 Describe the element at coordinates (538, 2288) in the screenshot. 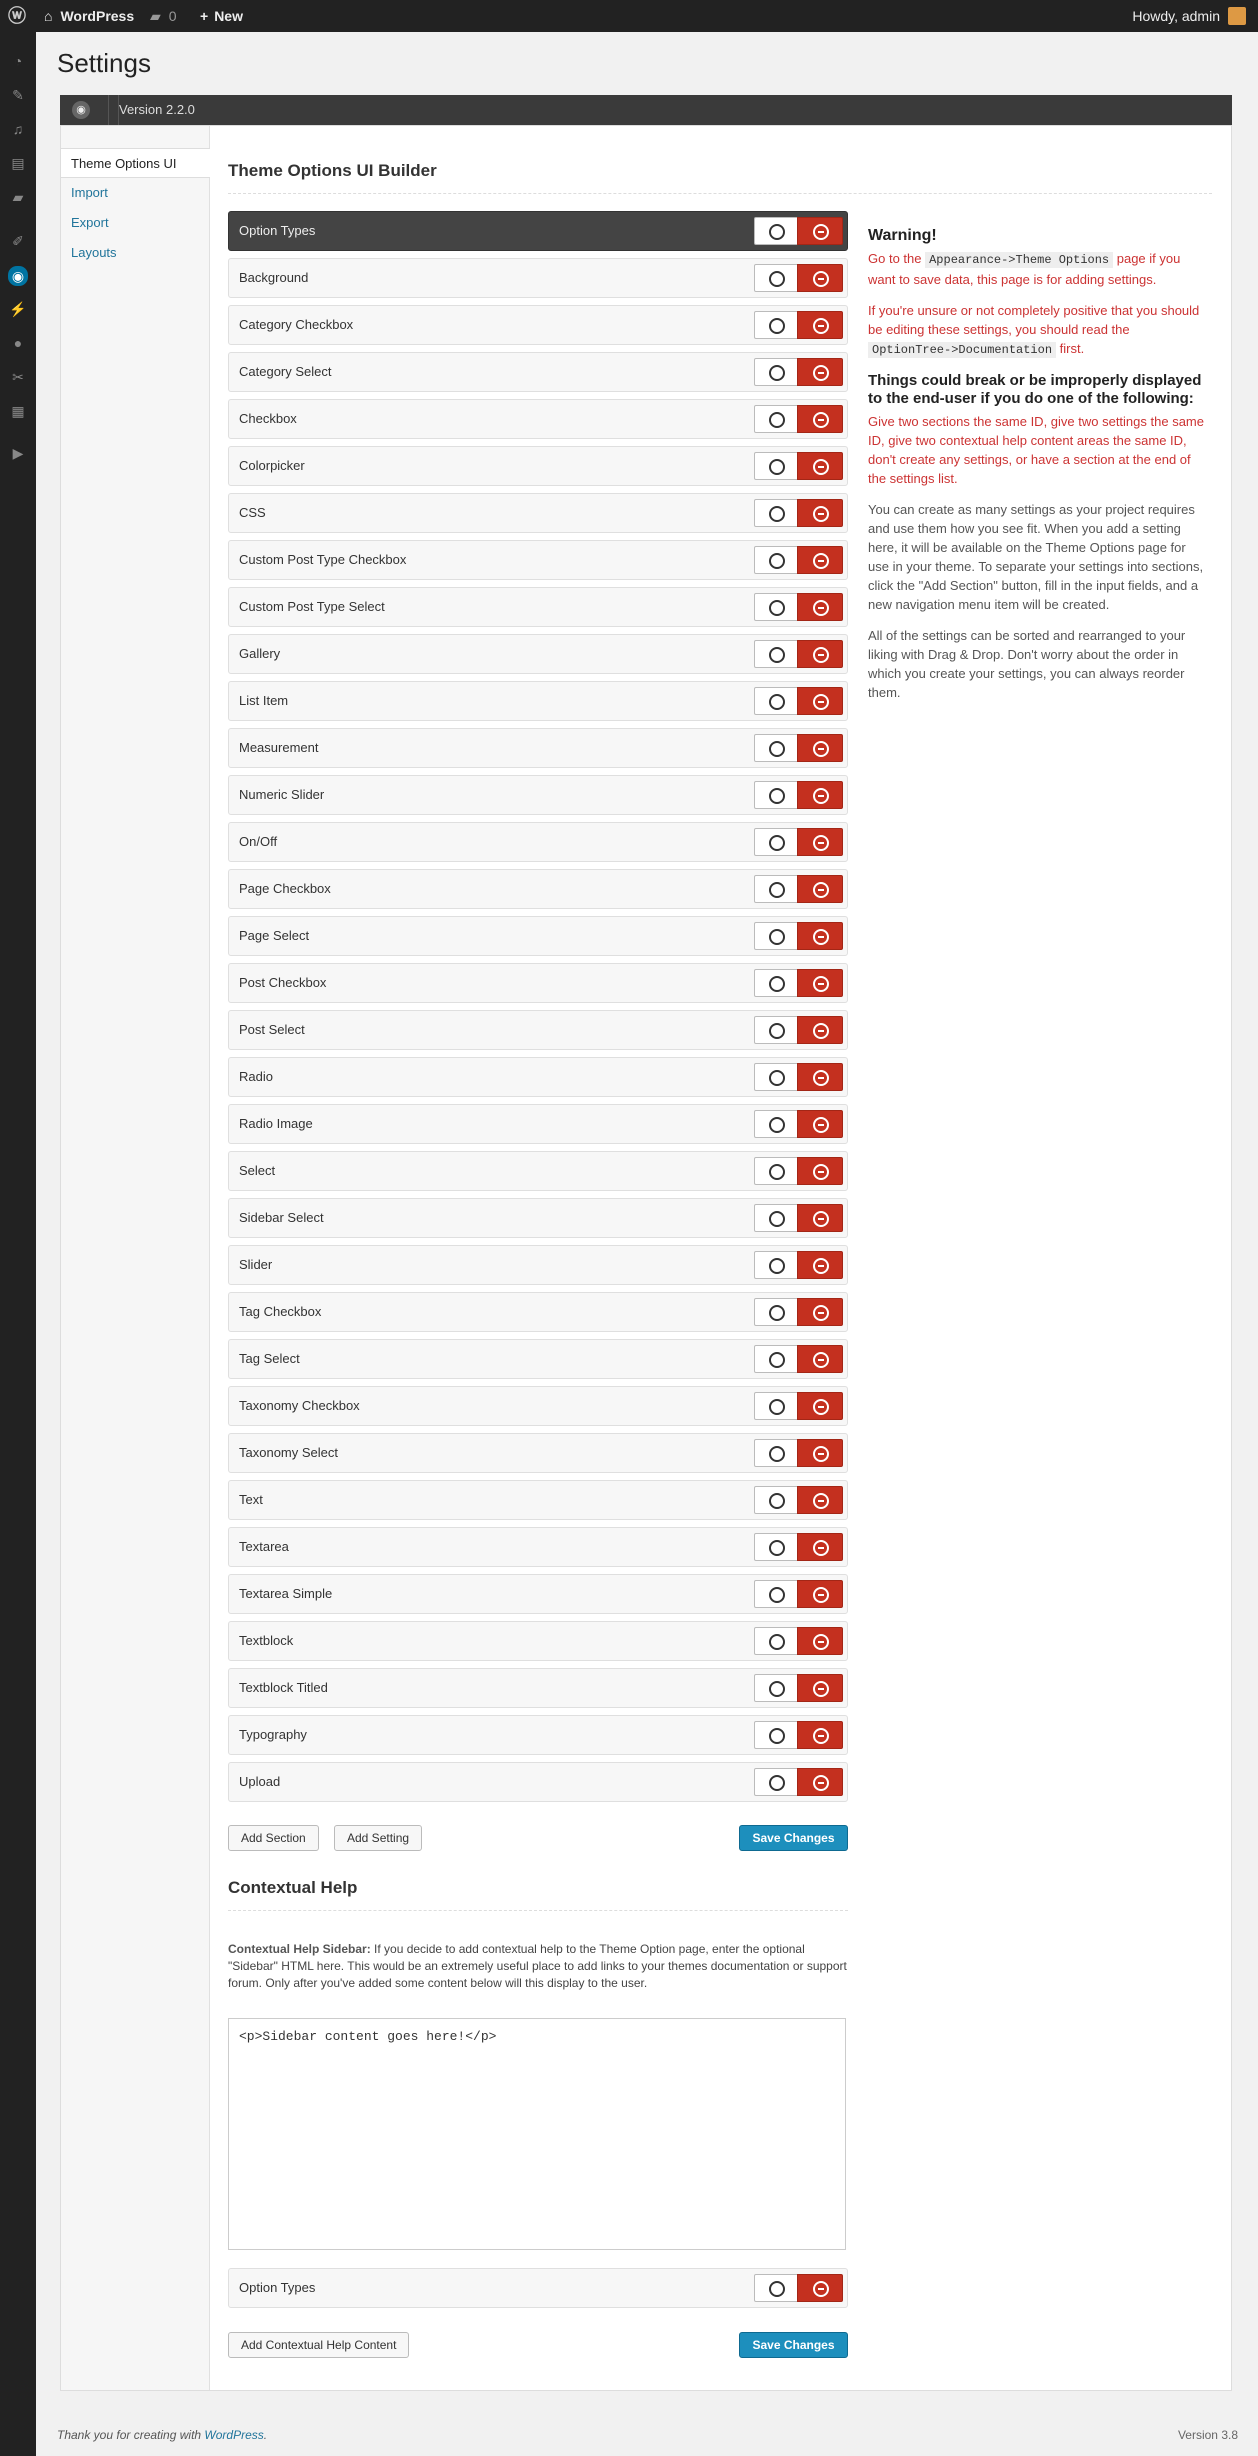

I see `contextual-help-row: Option Types` at that location.